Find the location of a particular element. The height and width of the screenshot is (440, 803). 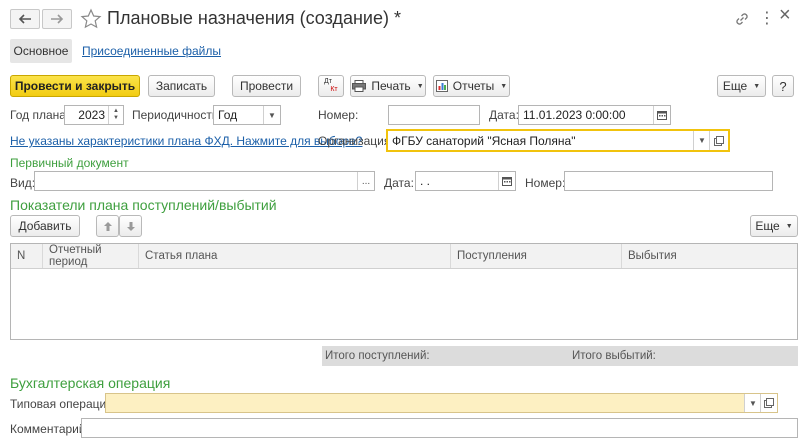

reports-label: Отчеты is located at coordinates (473, 86).